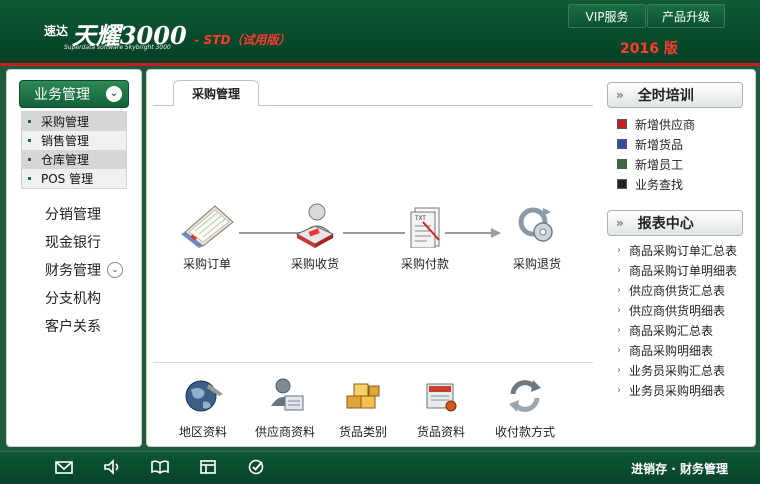 The height and width of the screenshot is (484, 760). Describe the element at coordinates (67, 179) in the screenshot. I see `submenu-label: POS 管理` at that location.